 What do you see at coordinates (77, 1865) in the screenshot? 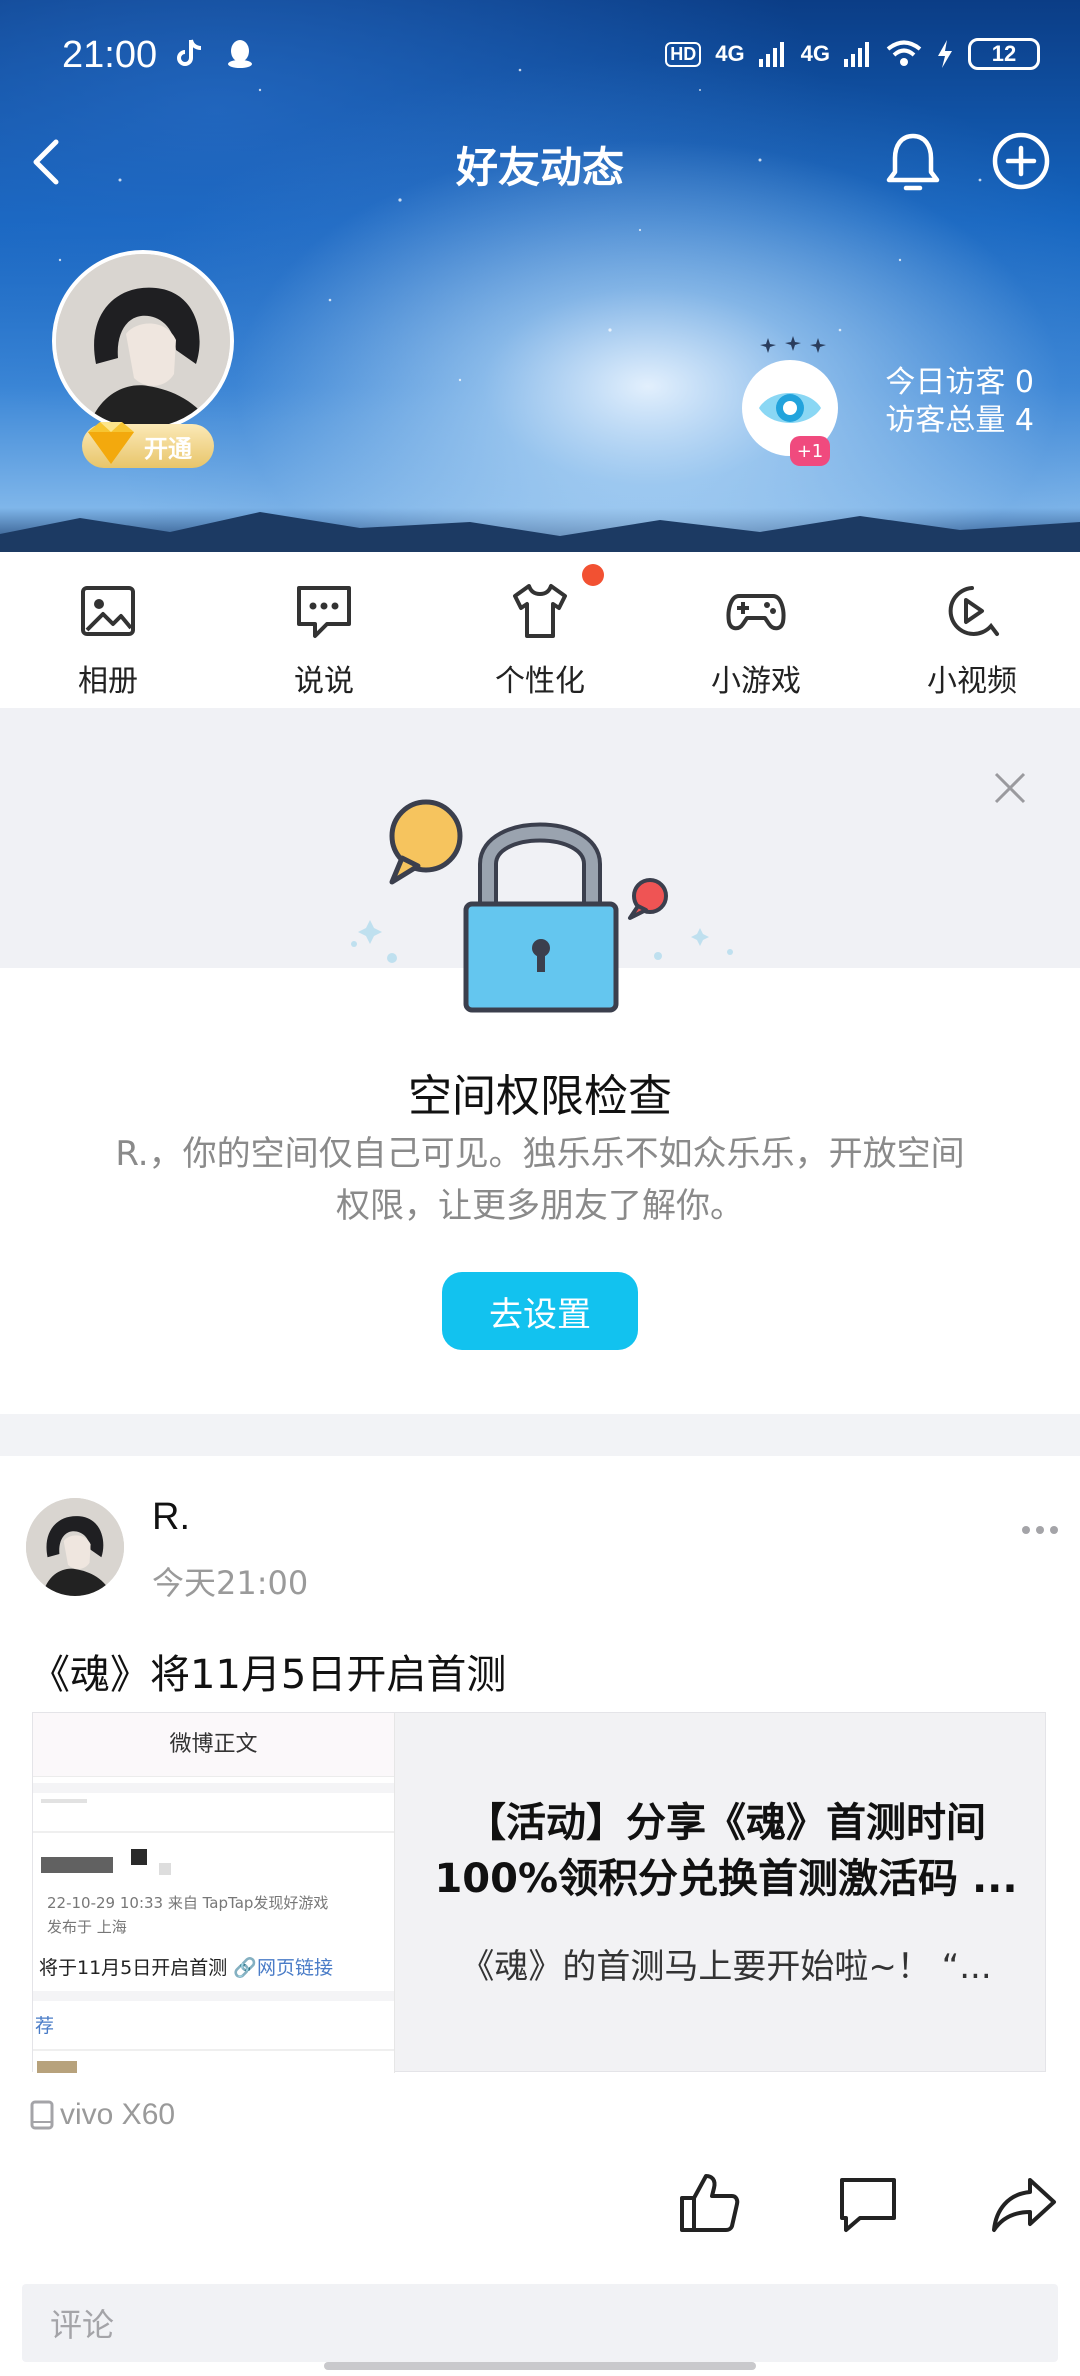
I see `blurred-name` at bounding box center [77, 1865].